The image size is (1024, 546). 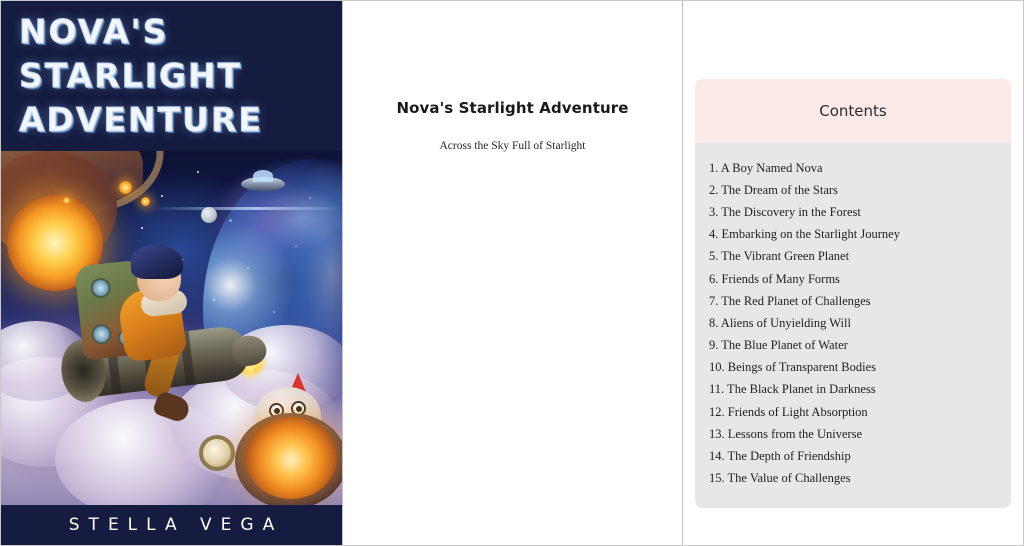 I want to click on contents-header: Contents, so click(x=853, y=111).